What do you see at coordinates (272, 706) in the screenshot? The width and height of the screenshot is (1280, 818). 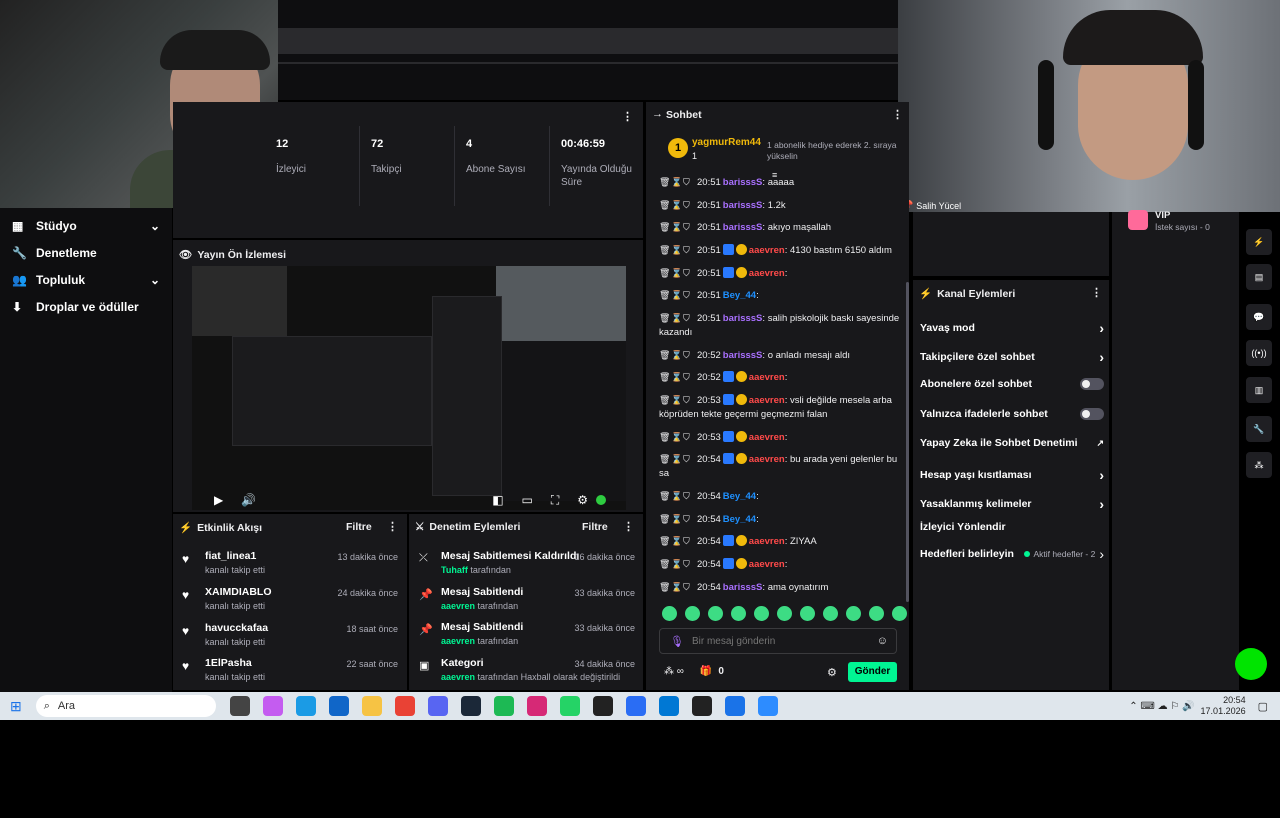 I see `copilot-icon` at bounding box center [272, 706].